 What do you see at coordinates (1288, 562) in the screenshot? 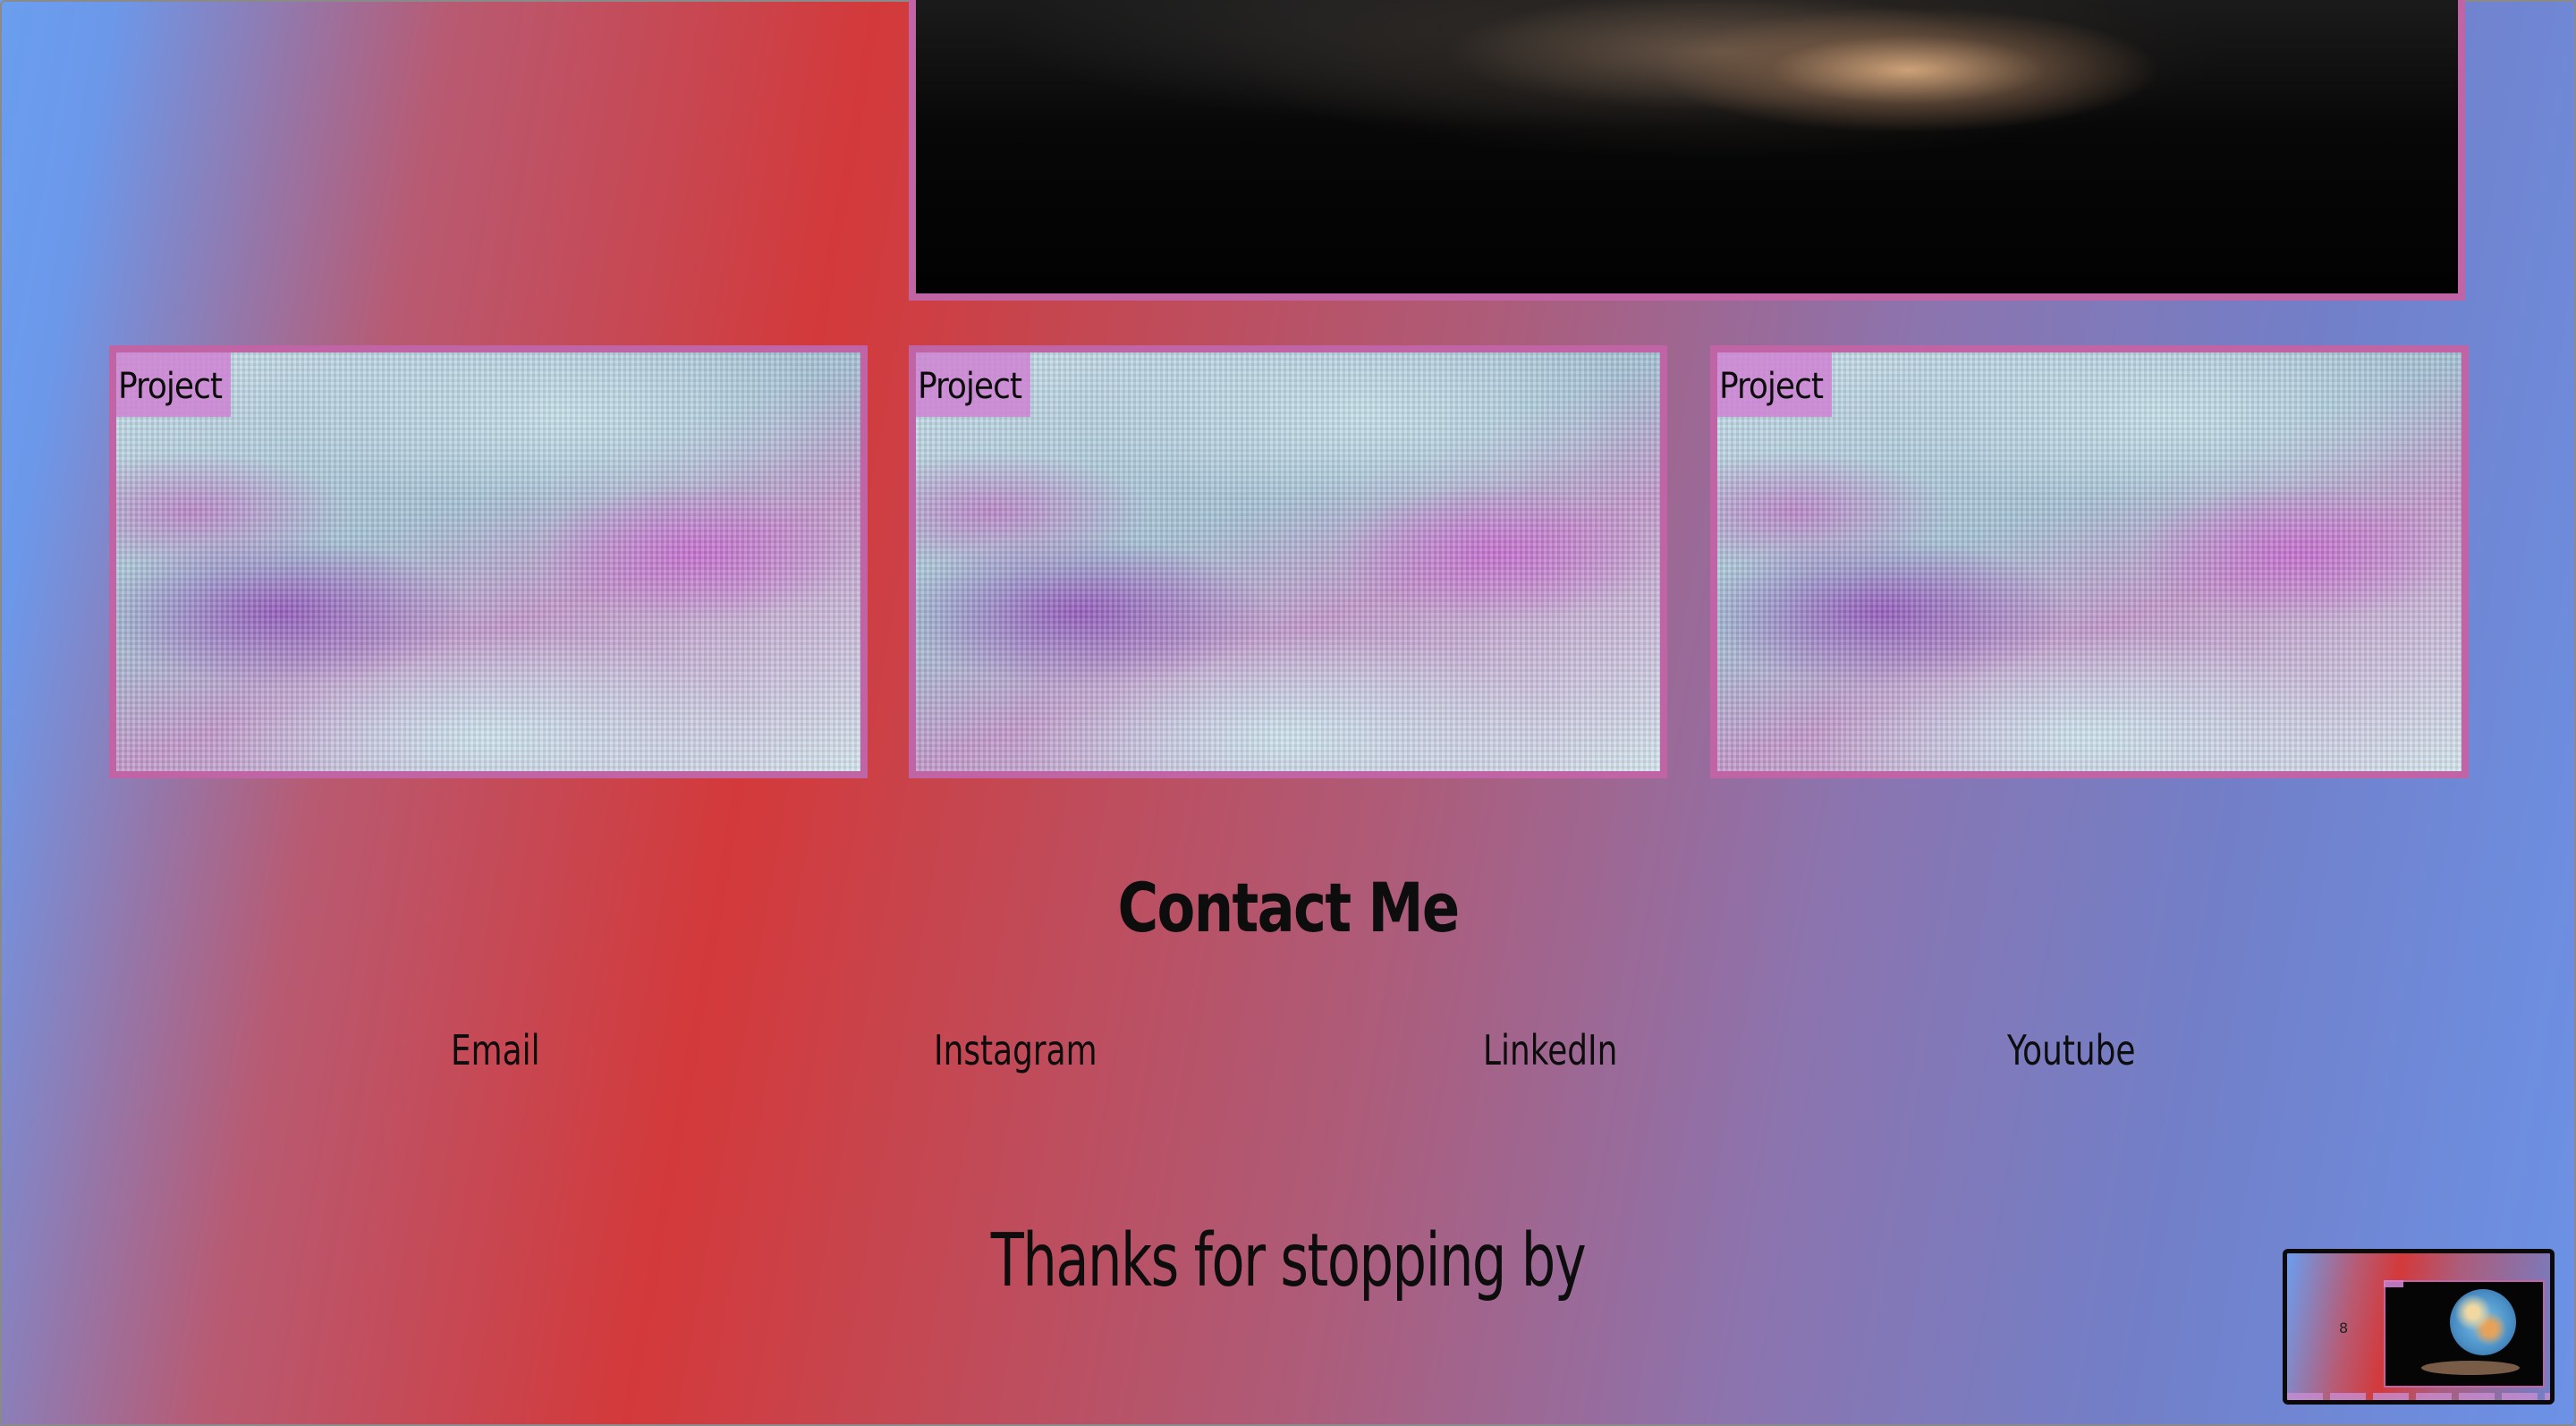
I see `project-card-2: Project` at bounding box center [1288, 562].